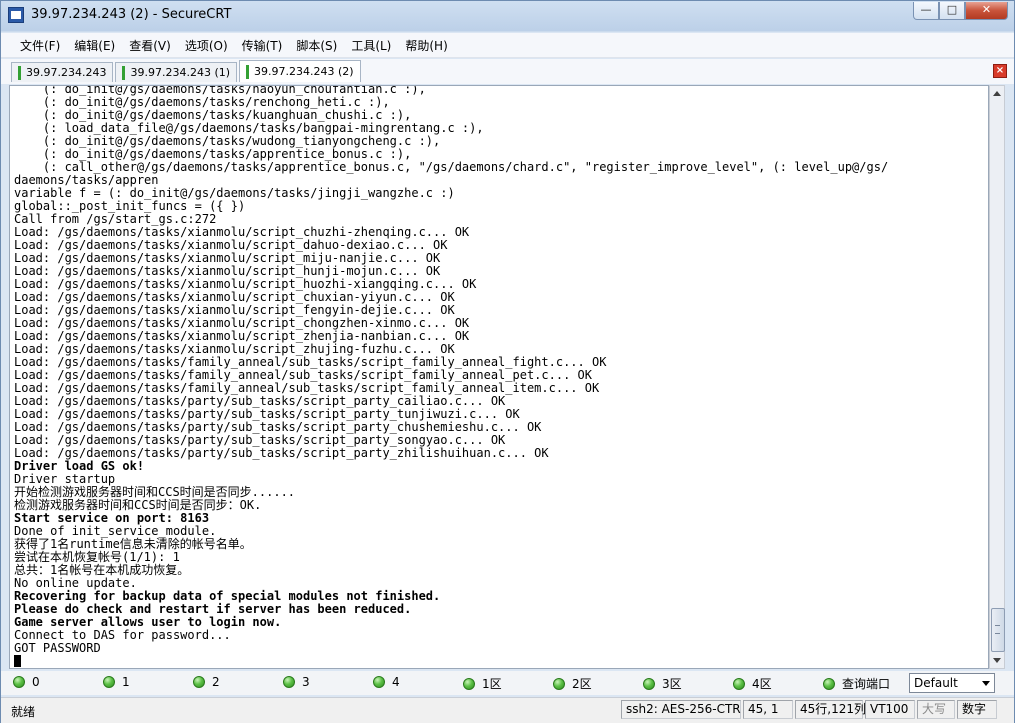 The height and width of the screenshot is (723, 1015). What do you see at coordinates (866, 684) in the screenshot?
I see `session-button-label: 查询端口` at bounding box center [866, 684].